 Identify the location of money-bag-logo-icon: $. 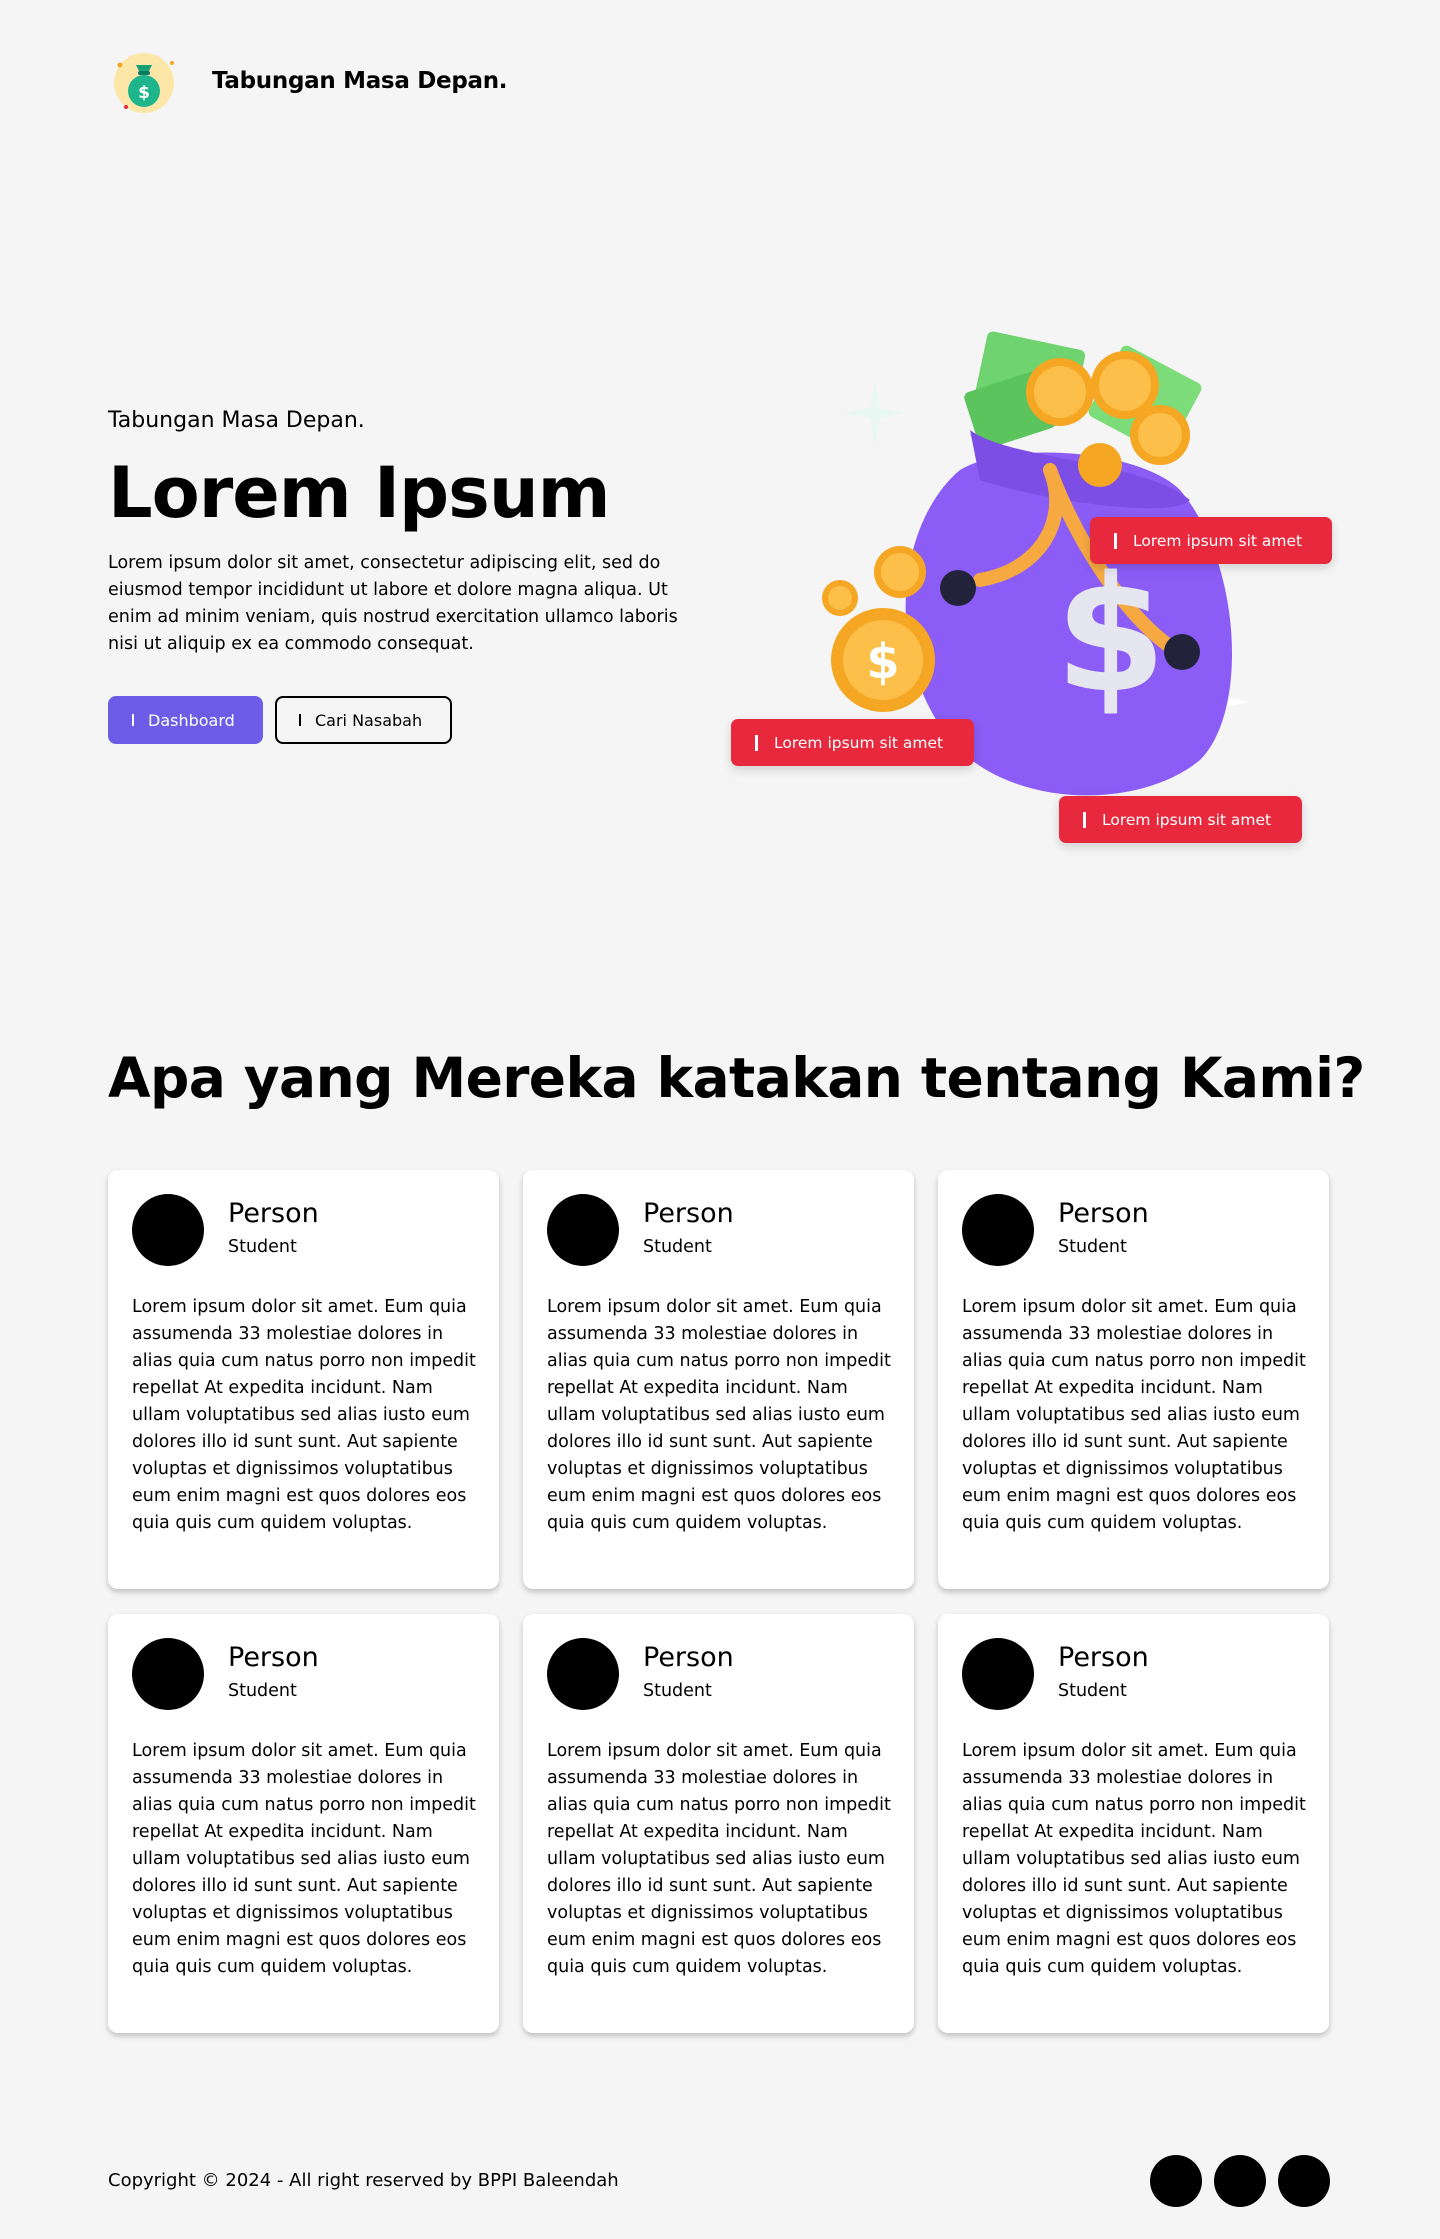
(144, 81).